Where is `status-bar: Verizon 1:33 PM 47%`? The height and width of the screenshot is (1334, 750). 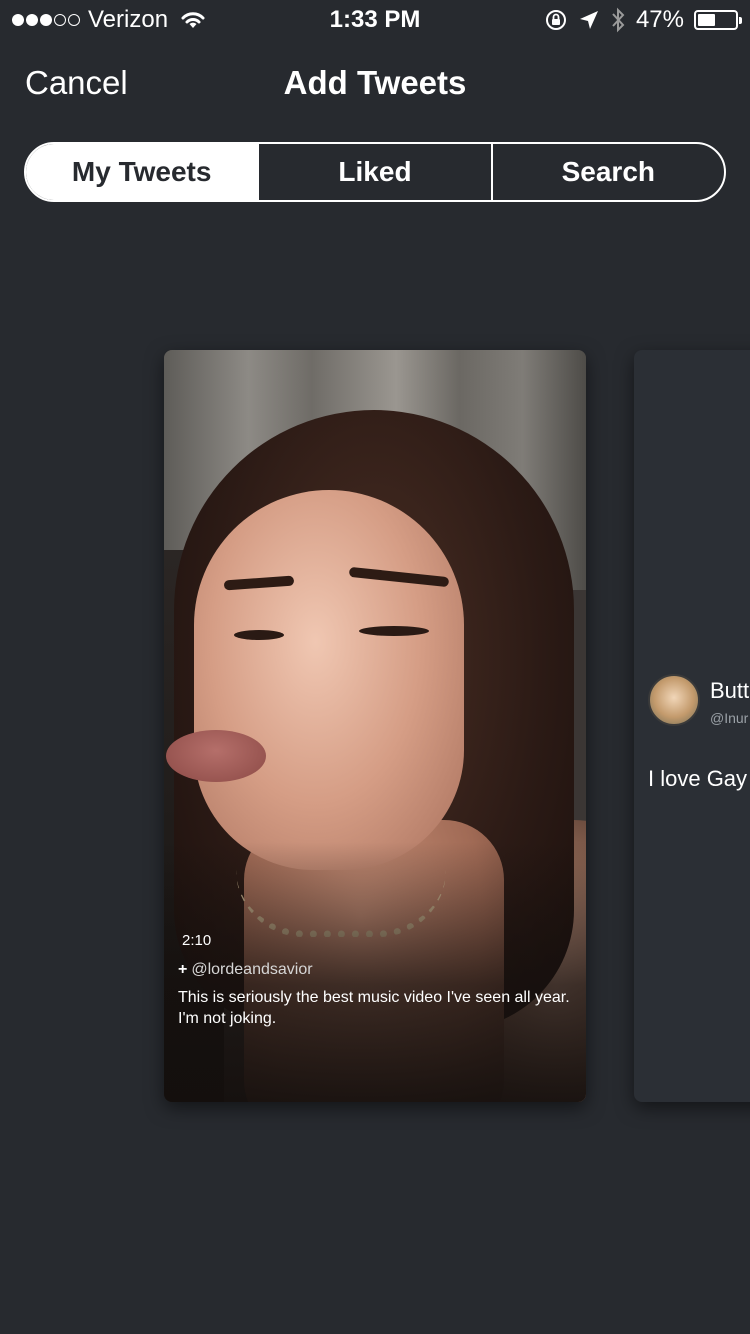
status-bar: Verizon 1:33 PM 47% is located at coordinates (375, 20).